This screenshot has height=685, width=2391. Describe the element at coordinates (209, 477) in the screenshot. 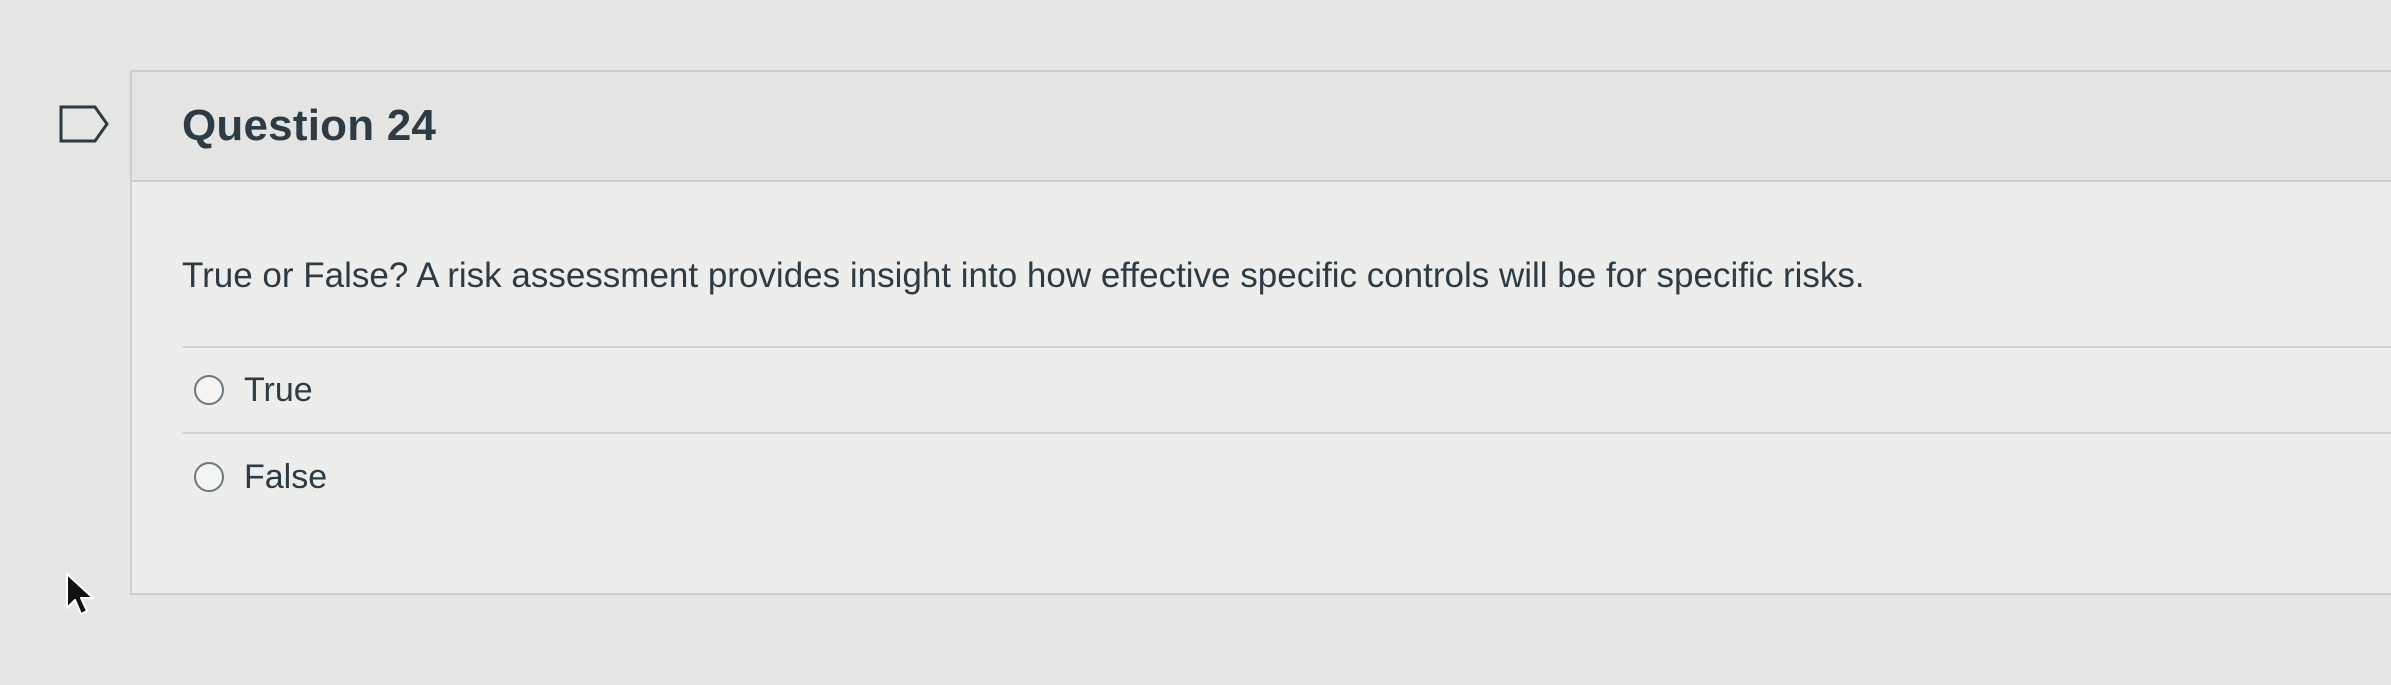

I see `radio-button-false` at that location.